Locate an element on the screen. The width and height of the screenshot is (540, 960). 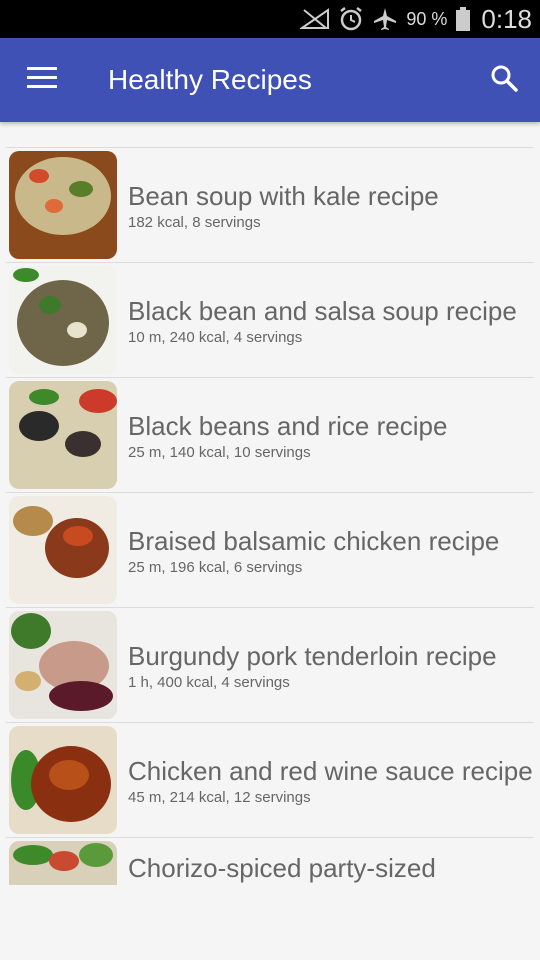
recipe-title: Black bean and salsa soup recipe is located at coordinates (322, 310).